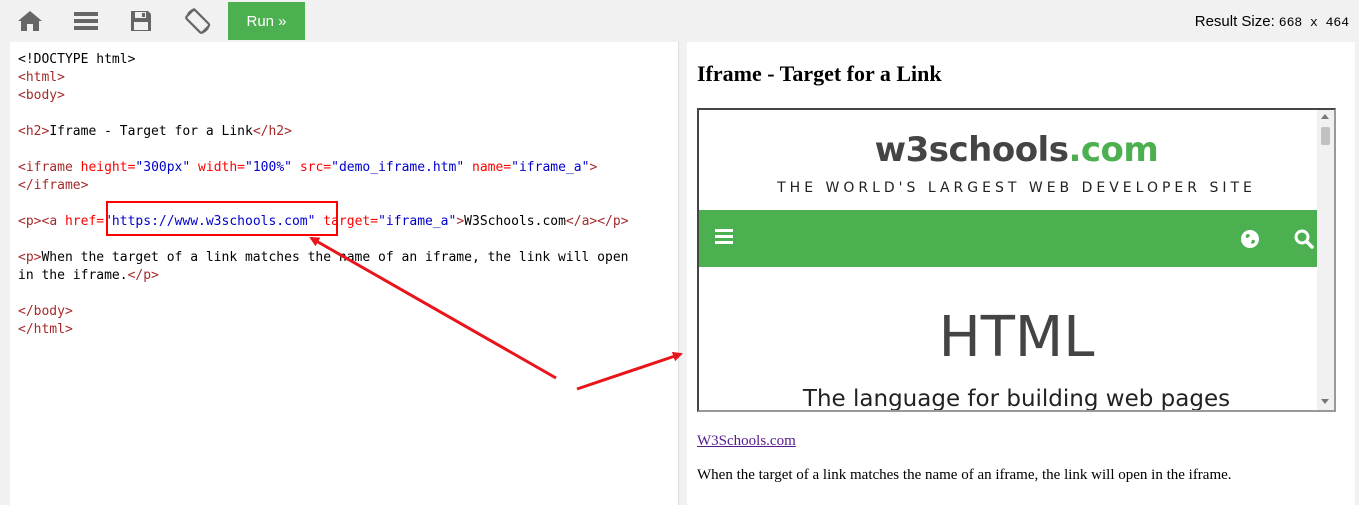 This screenshot has width=1359, height=505. What do you see at coordinates (1325, 116) in the screenshot?
I see `scroll-up-arrow-icon` at bounding box center [1325, 116].